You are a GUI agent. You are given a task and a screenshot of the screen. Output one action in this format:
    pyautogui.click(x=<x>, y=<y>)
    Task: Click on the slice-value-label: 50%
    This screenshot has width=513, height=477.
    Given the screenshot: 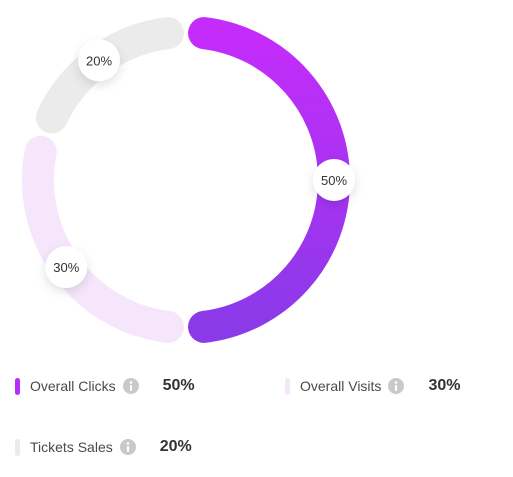 What is the action you would take?
    pyautogui.click(x=334, y=180)
    